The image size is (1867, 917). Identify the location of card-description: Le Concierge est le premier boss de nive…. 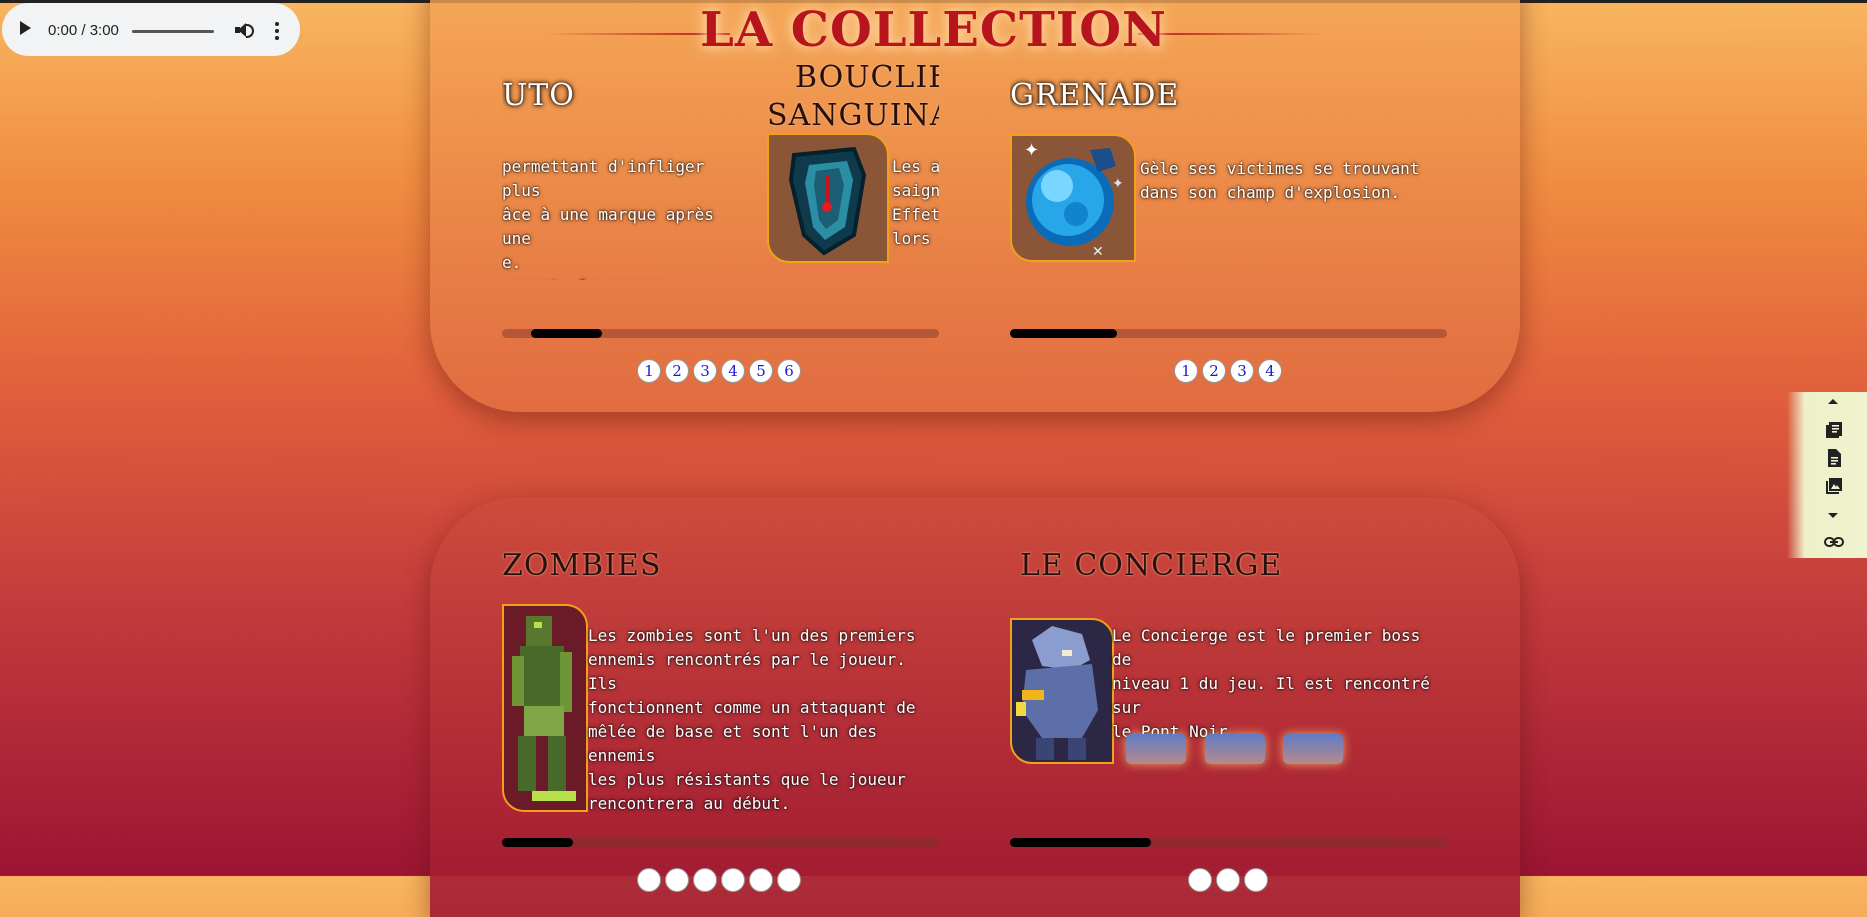
(1271, 683).